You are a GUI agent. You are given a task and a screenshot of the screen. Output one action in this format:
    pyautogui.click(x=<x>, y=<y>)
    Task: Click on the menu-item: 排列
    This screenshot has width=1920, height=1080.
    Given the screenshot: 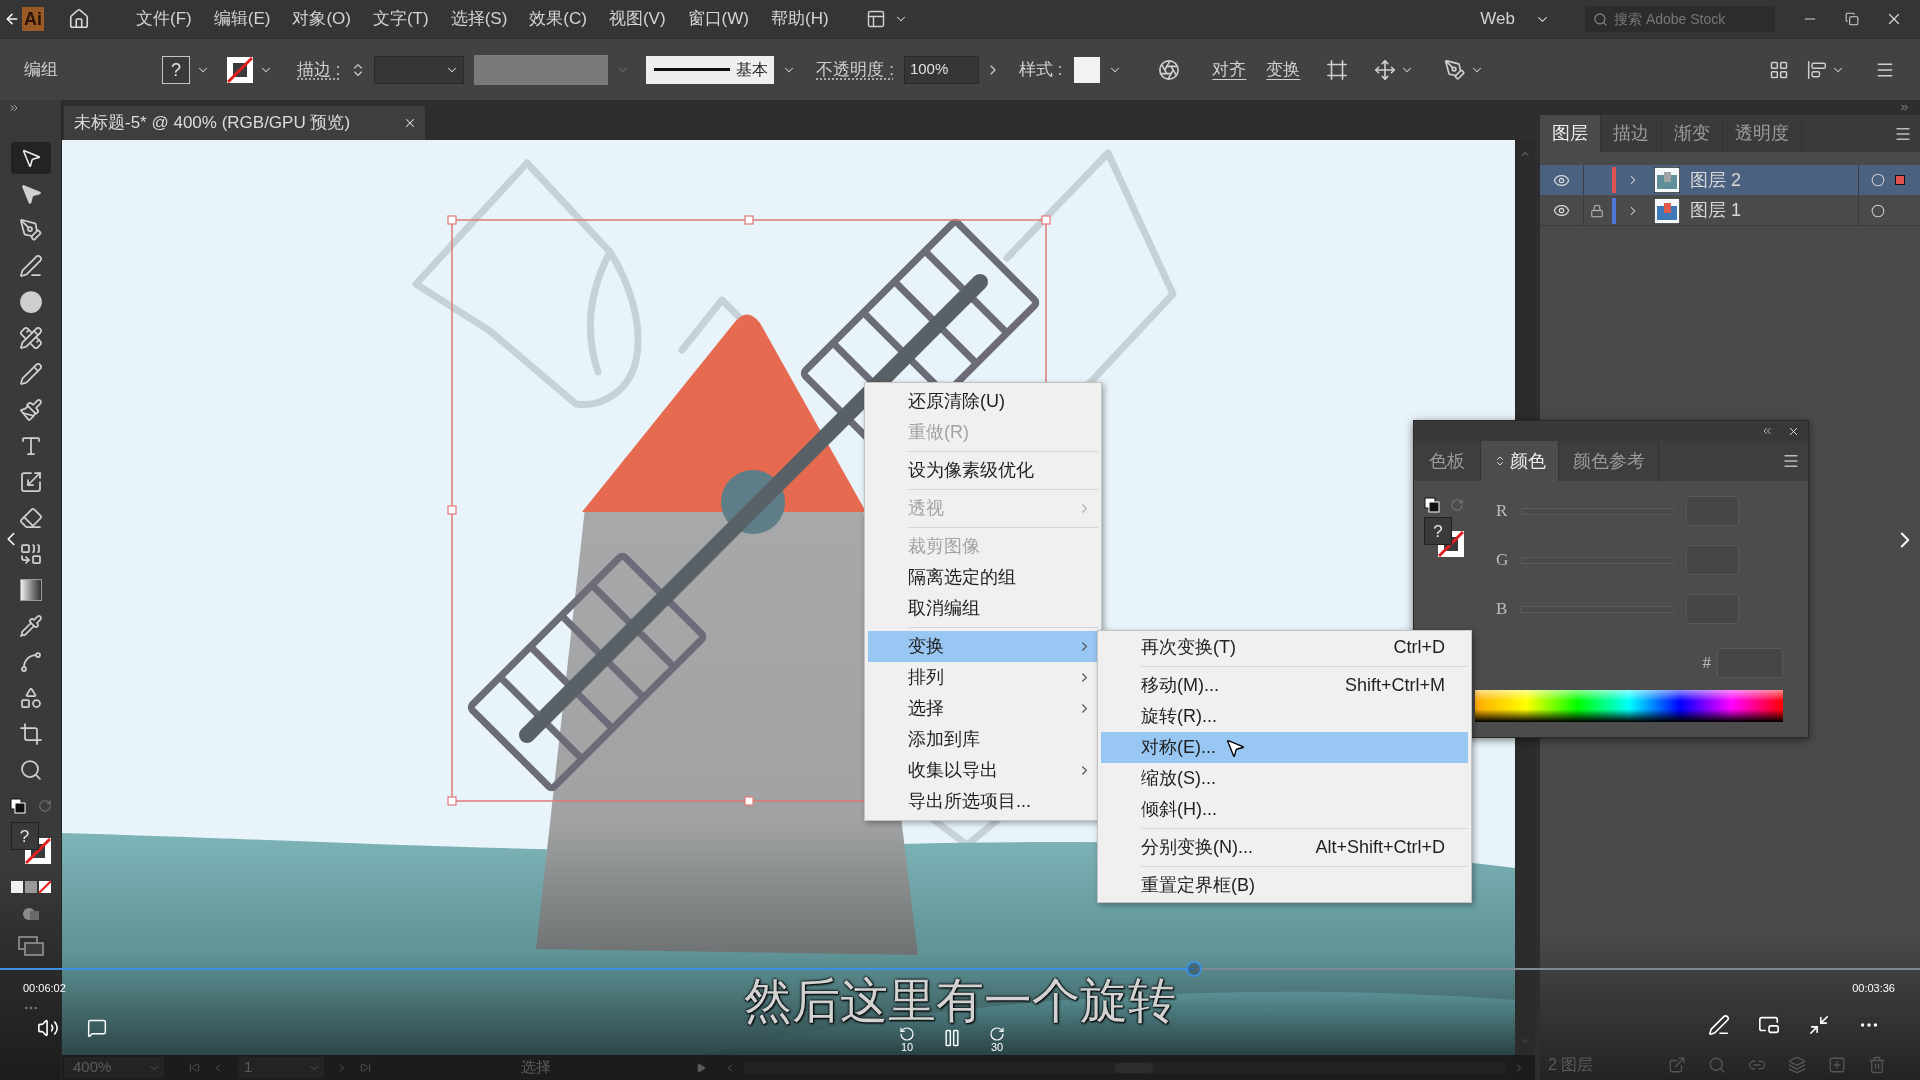 What is the action you would take?
    pyautogui.click(x=983, y=677)
    